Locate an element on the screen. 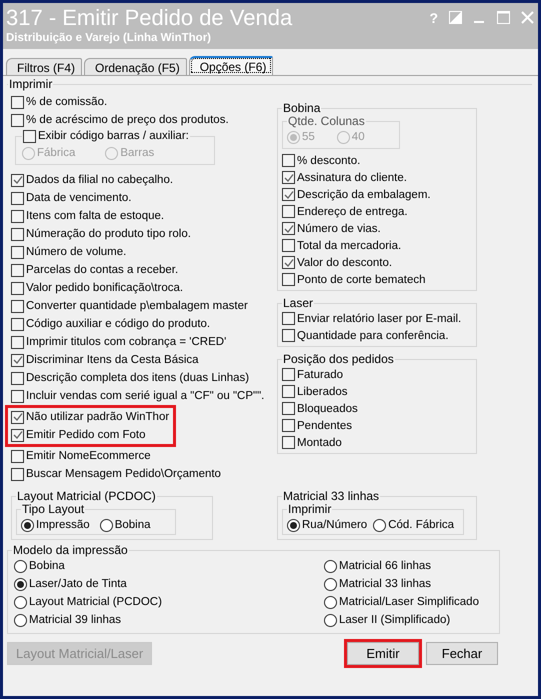 The width and height of the screenshot is (541, 699). checkbox-option: % de acréscimo de preço dos produtos. is located at coordinates (140, 120).